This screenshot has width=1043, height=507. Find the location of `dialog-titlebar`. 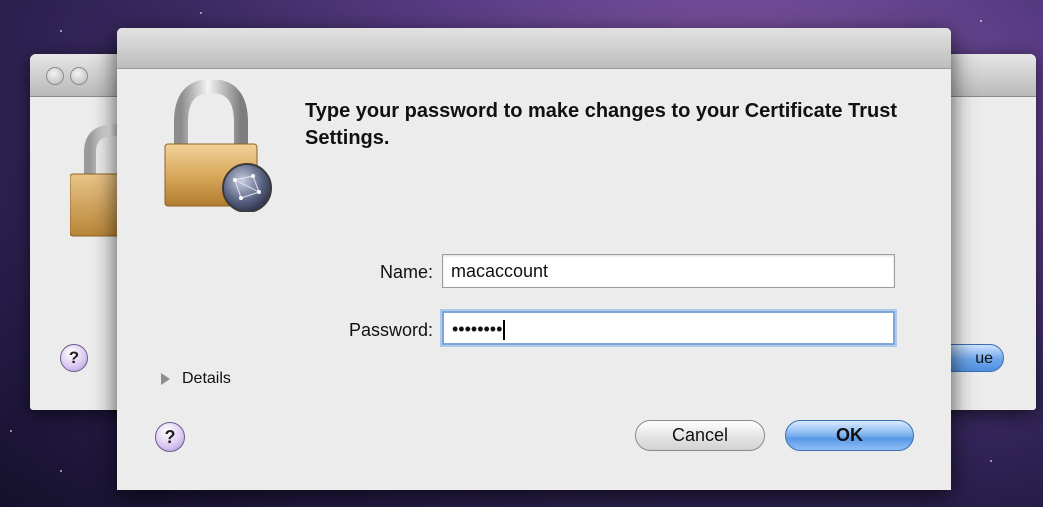

dialog-titlebar is located at coordinates (534, 48).